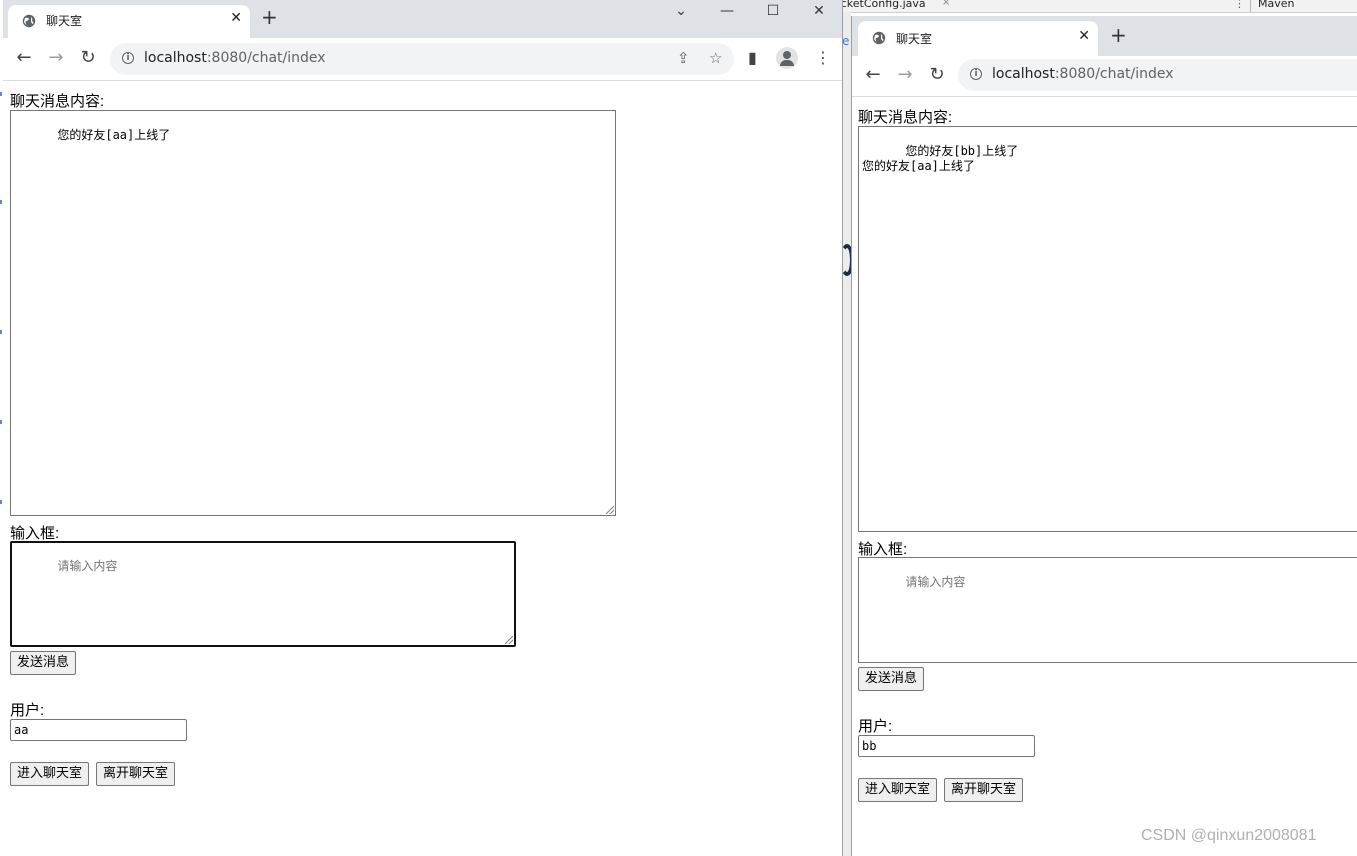  What do you see at coordinates (846, 41) in the screenshot?
I see `background-text-fragment: e` at bounding box center [846, 41].